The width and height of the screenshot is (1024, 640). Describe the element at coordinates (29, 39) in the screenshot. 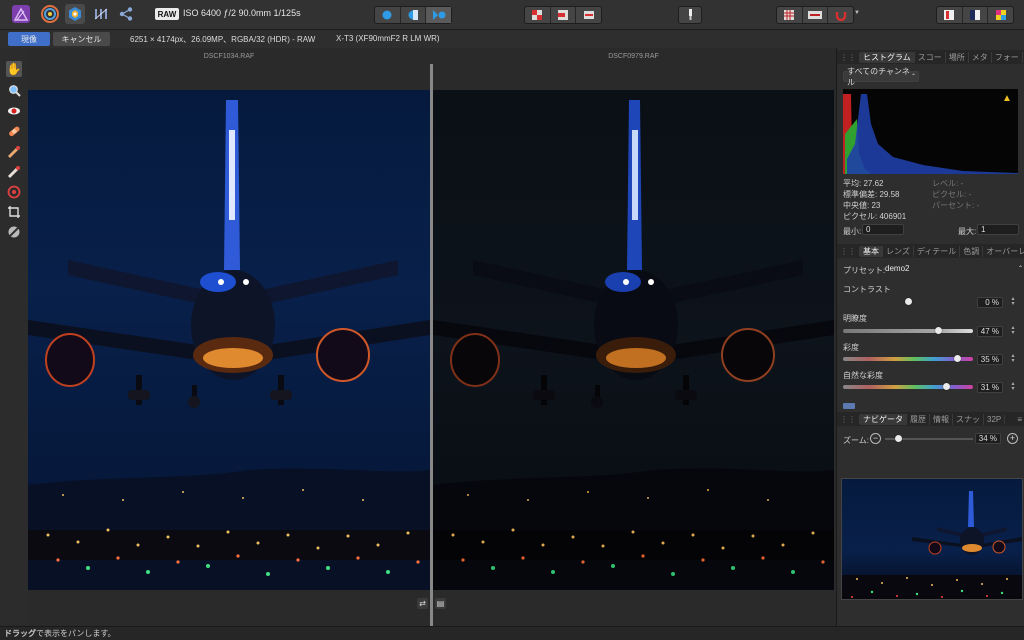

I see `develop-button: 現像` at that location.